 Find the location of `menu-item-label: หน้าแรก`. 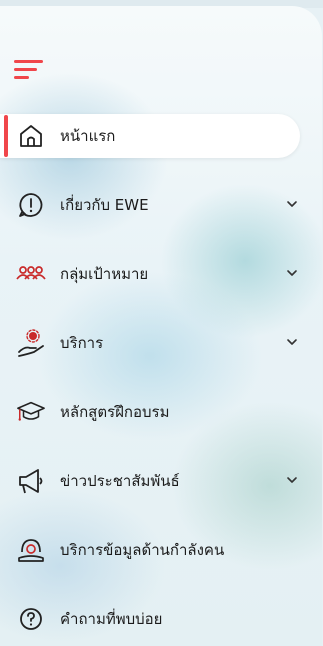

menu-item-label: หน้าแรก is located at coordinates (88, 136).